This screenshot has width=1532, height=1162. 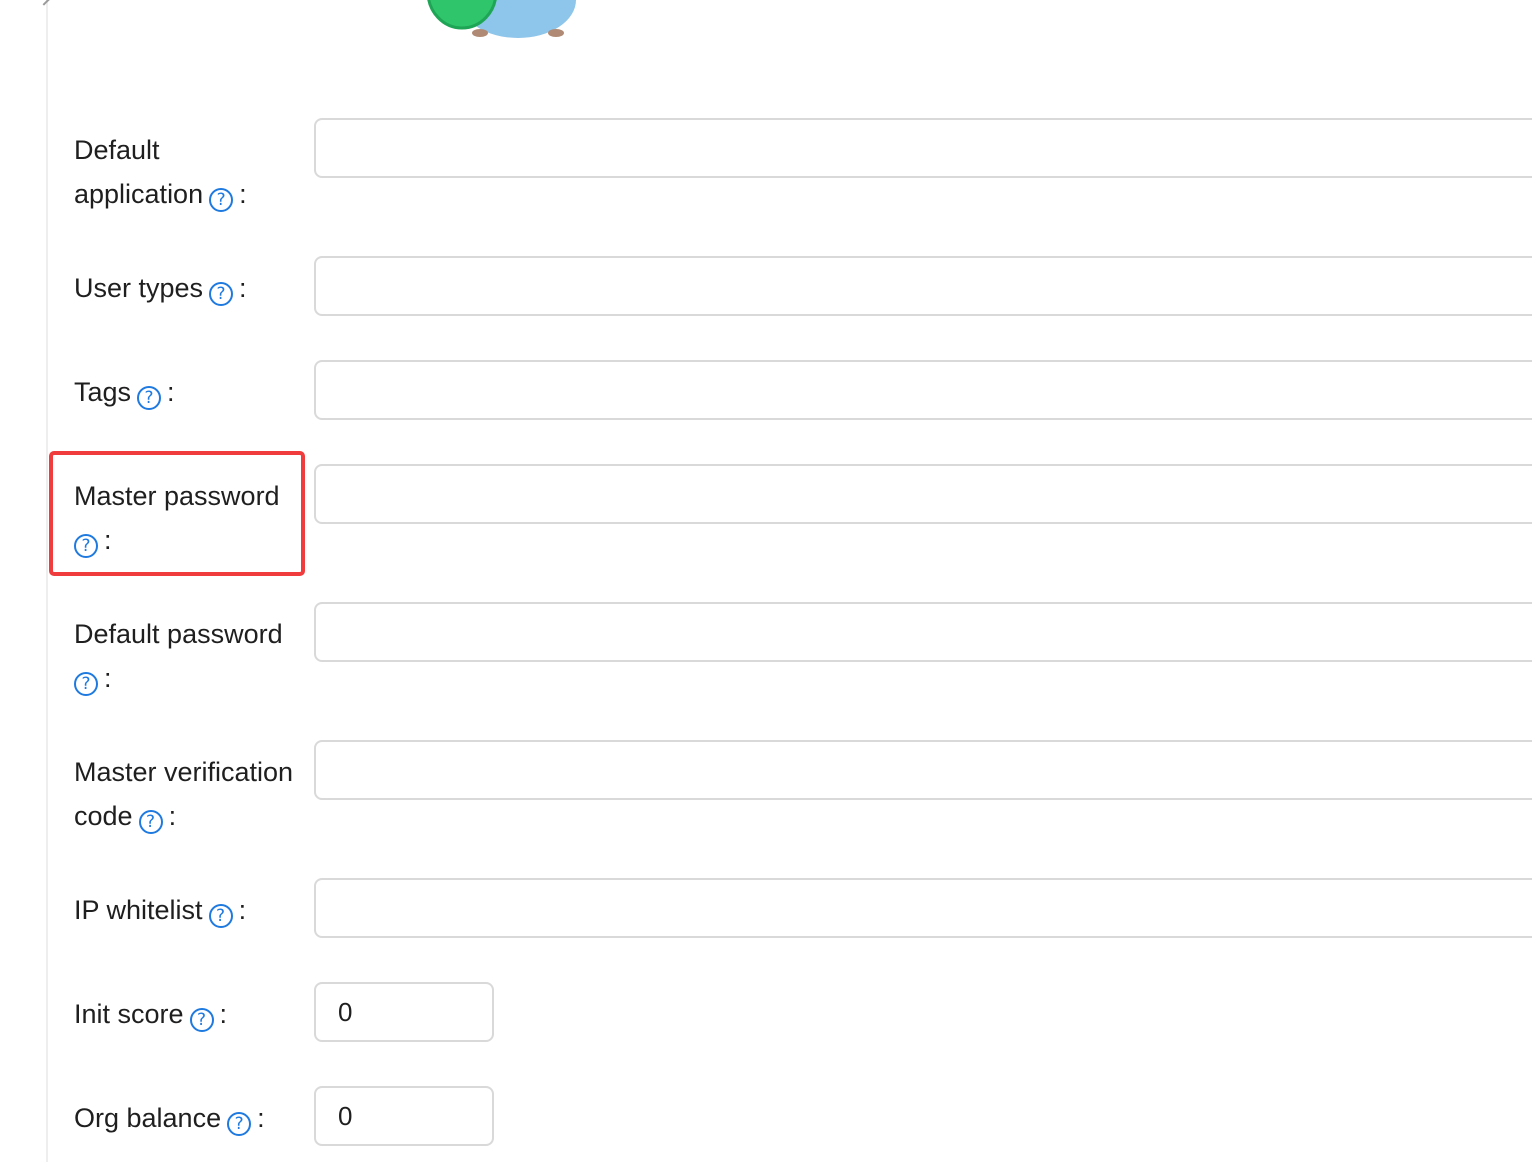 What do you see at coordinates (129, 1014) in the screenshot?
I see `label-text: Init score` at bounding box center [129, 1014].